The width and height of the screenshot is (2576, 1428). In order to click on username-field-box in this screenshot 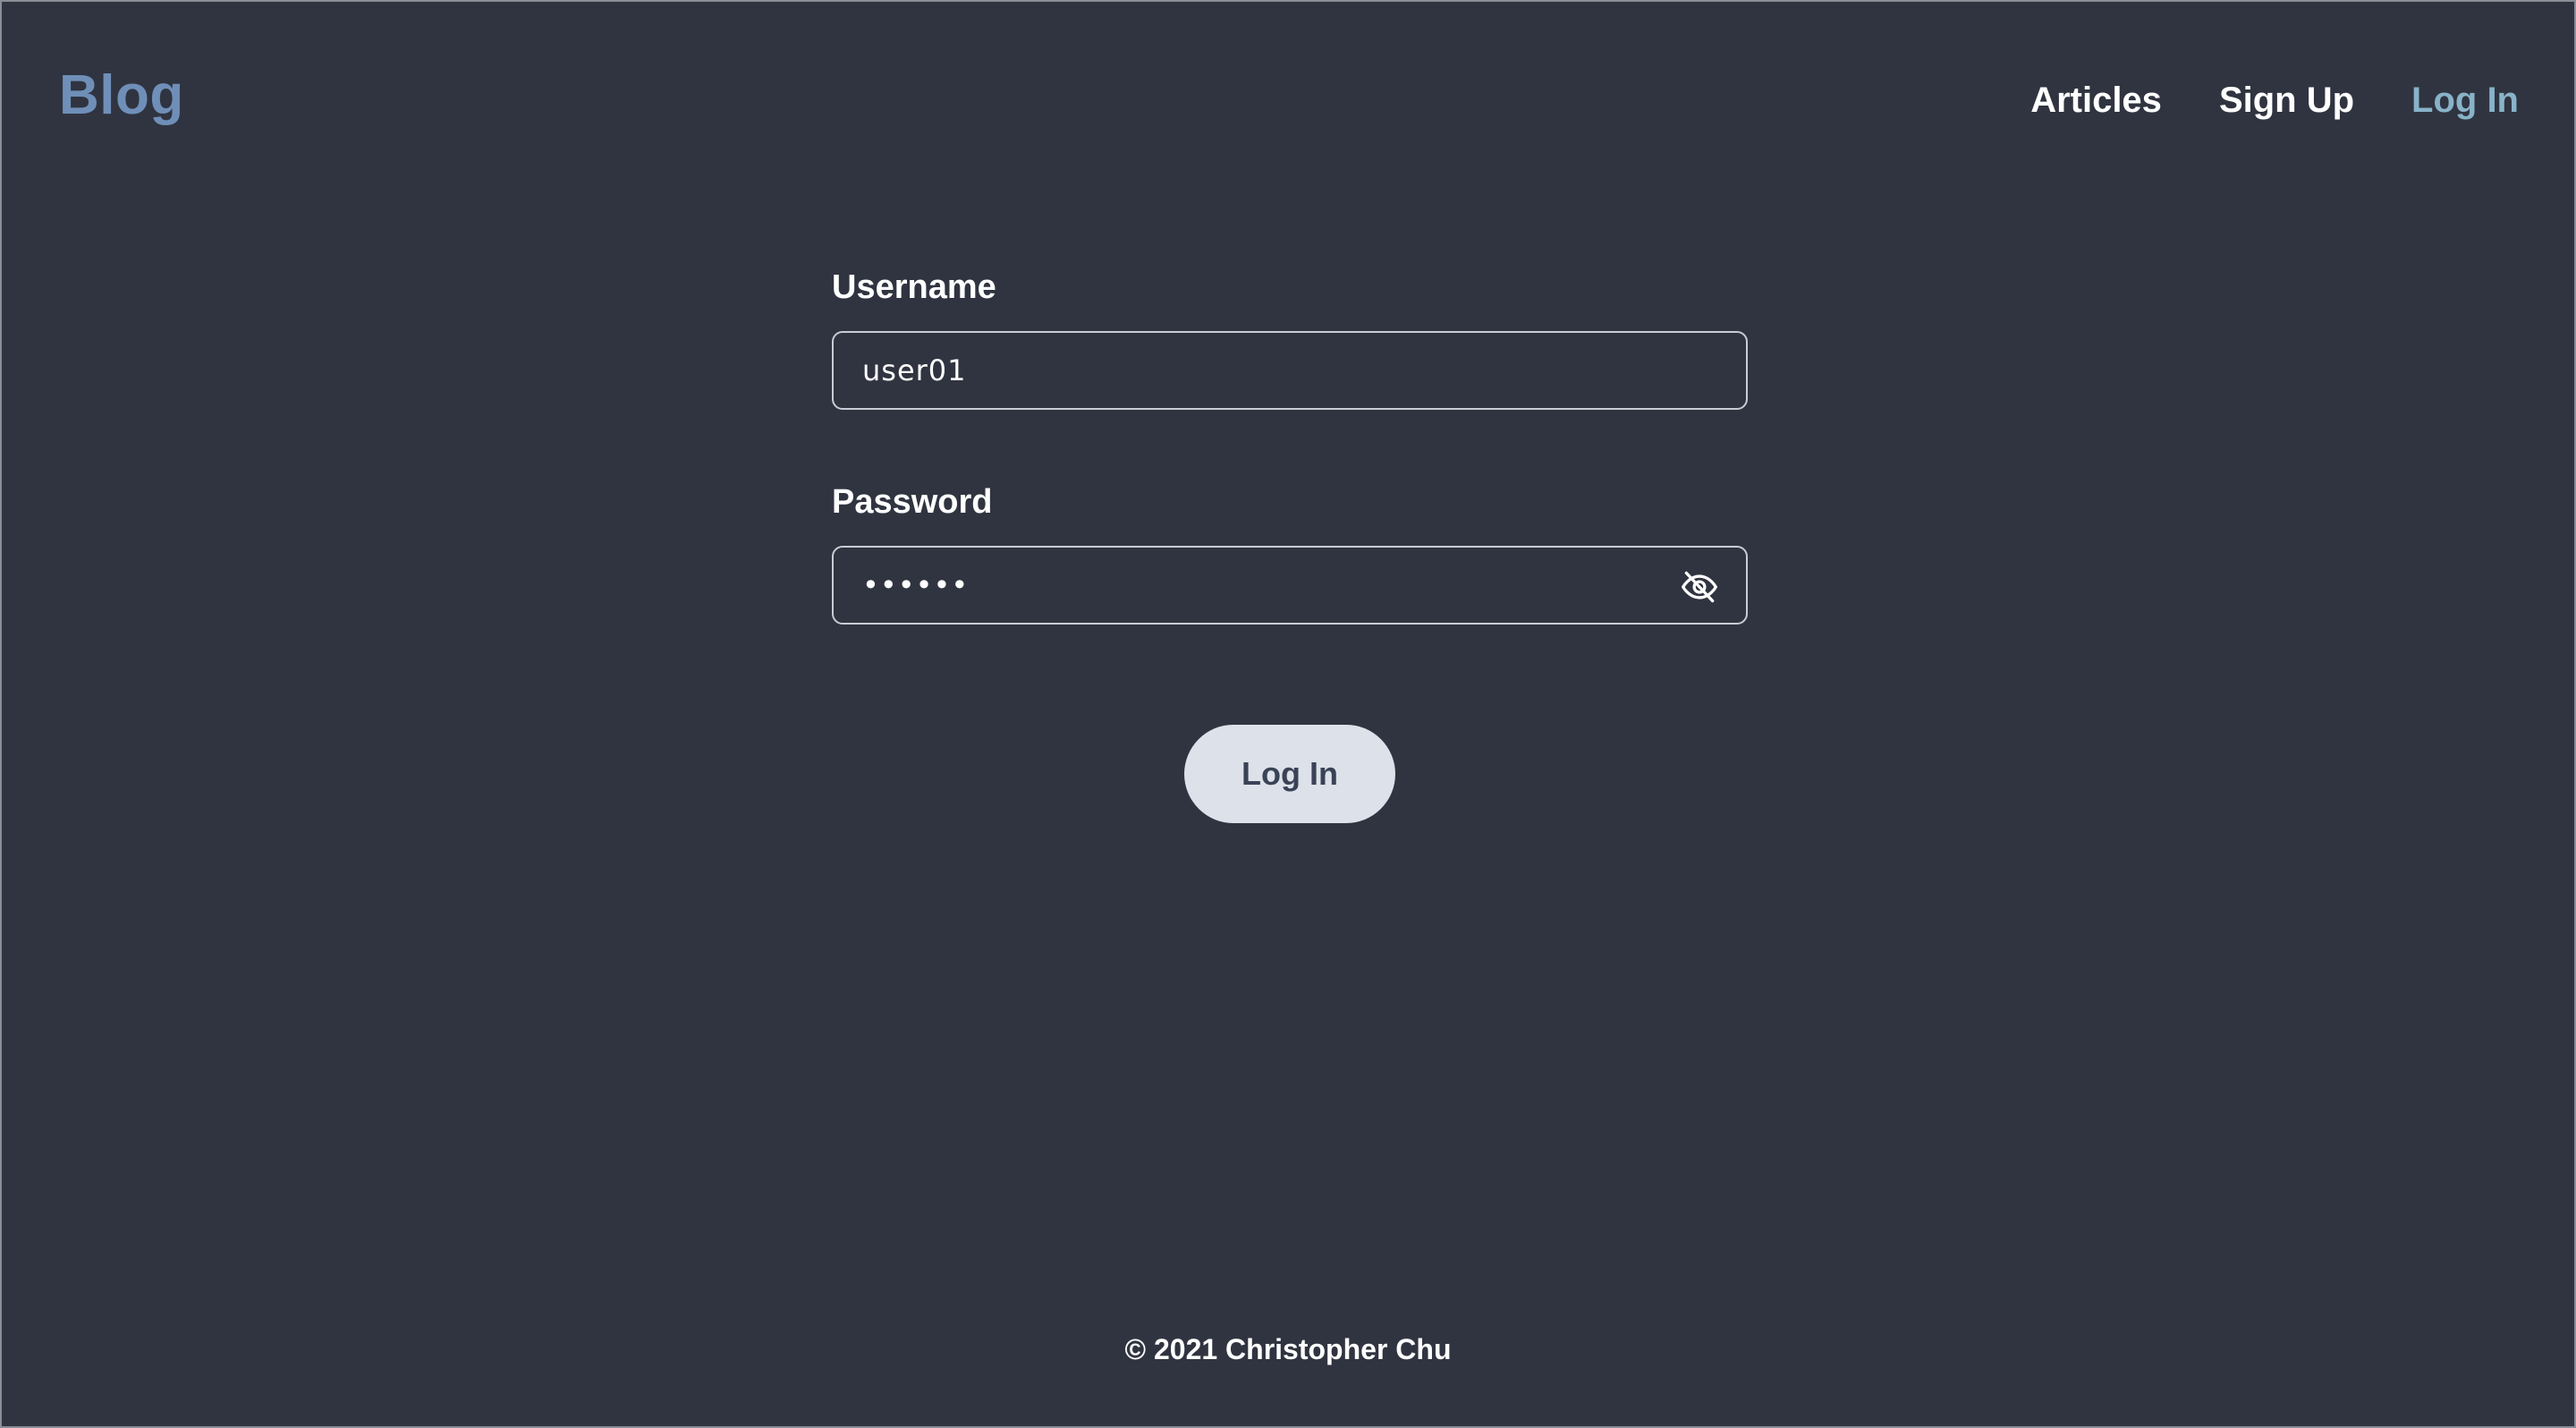, I will do `click(1290, 371)`.